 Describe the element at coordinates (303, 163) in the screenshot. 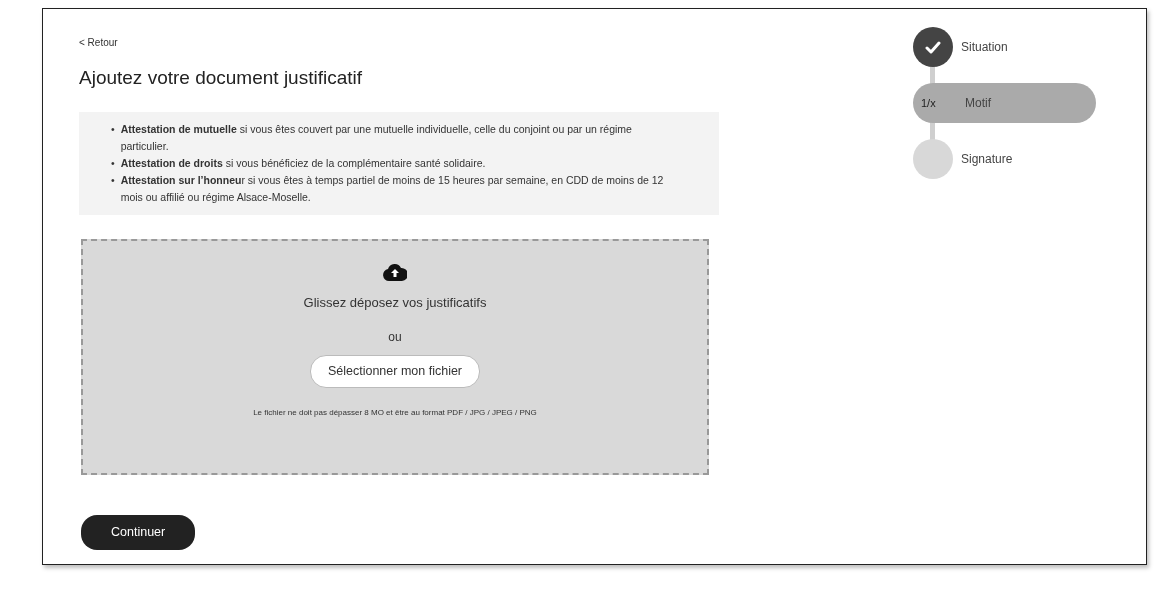

I see `info-item: Attestation de droits si vous bénéficiez de la complémentaire santé solidaire.` at that location.